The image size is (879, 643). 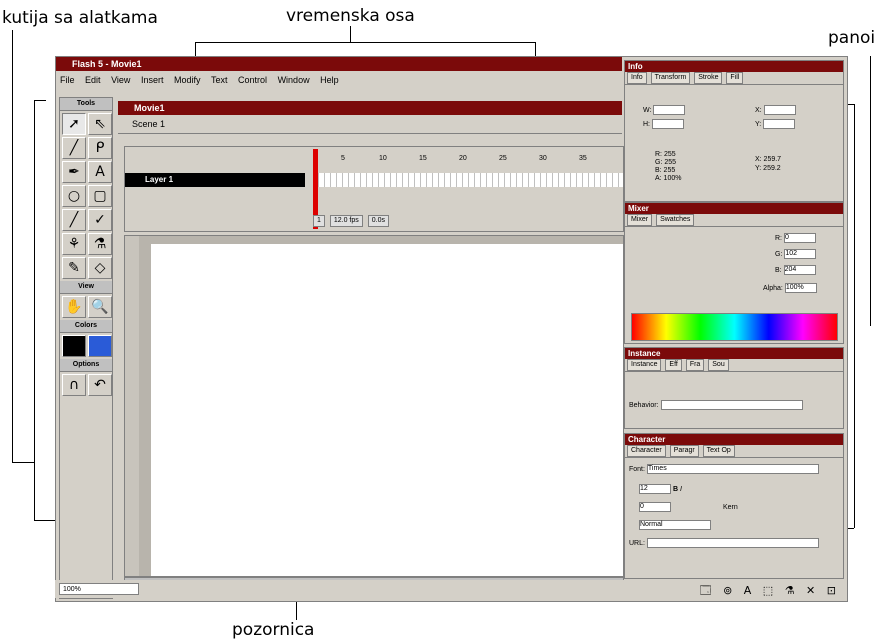 I want to click on fill-color-icon, so click(x=100, y=346).